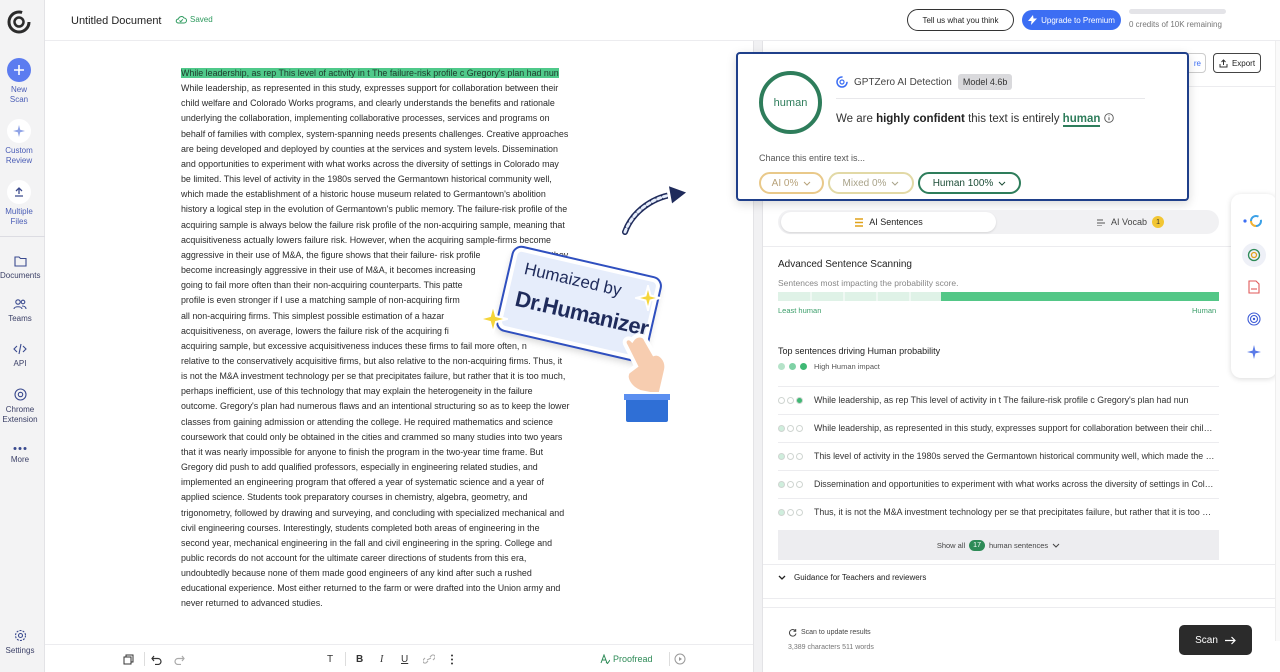  What do you see at coordinates (852, 577) in the screenshot?
I see `guidance-toggle: Guidance for Teachers and reviewers` at bounding box center [852, 577].